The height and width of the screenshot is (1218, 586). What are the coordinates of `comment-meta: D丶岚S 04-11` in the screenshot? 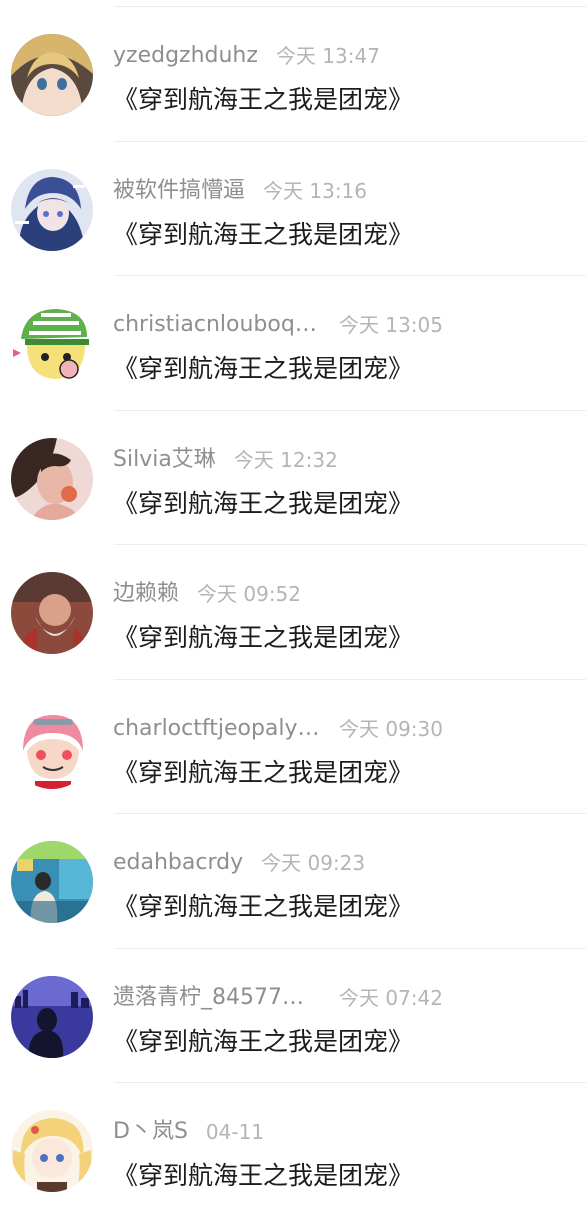 It's located at (348, 1132).